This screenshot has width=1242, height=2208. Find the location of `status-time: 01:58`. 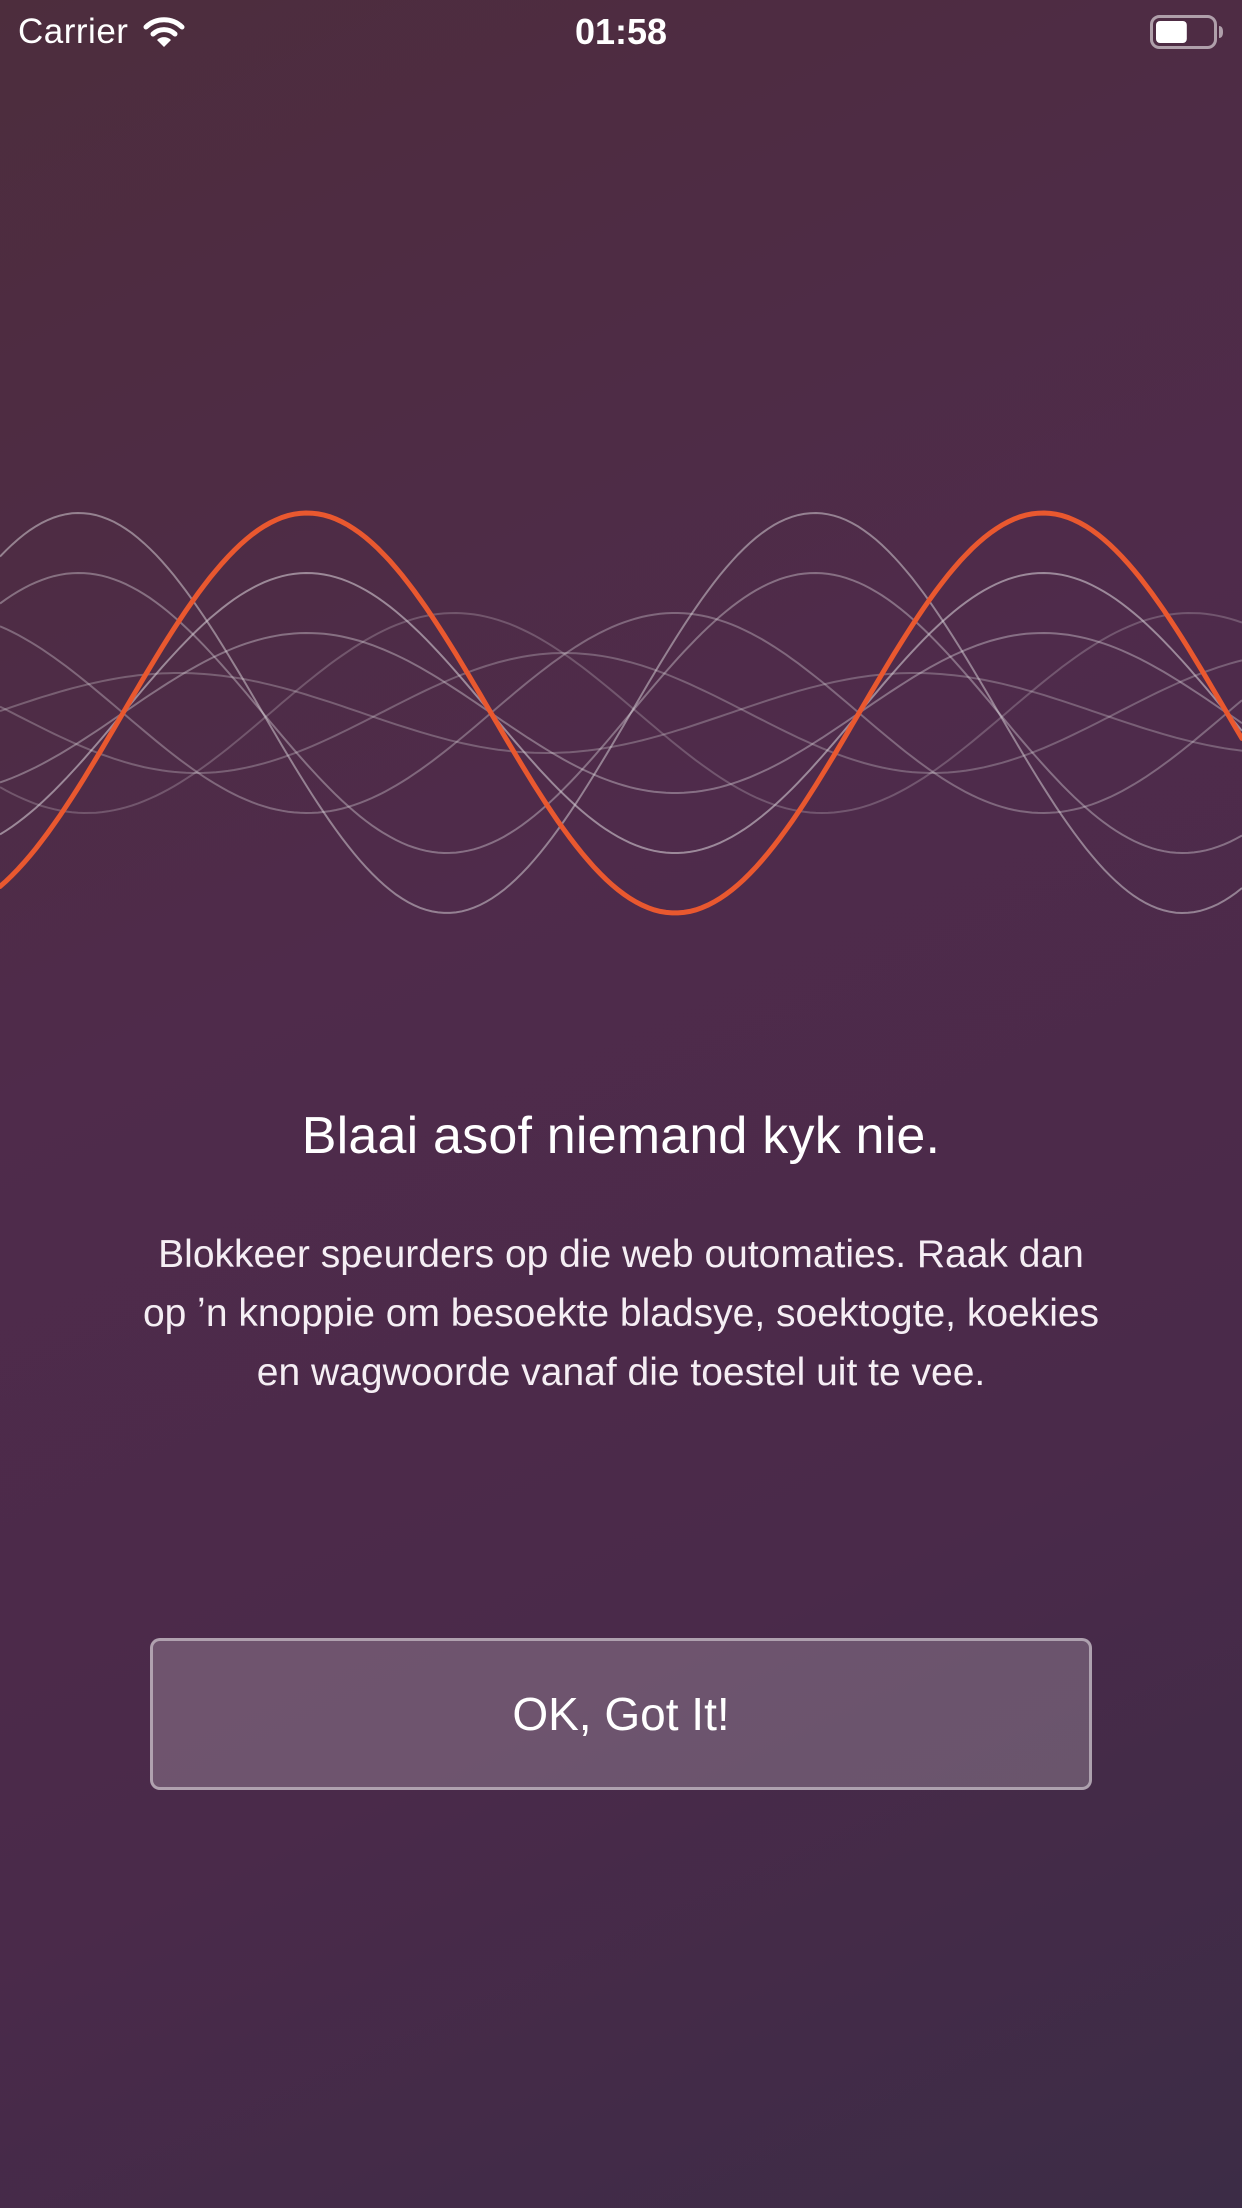

status-time: 01:58 is located at coordinates (621, 31).